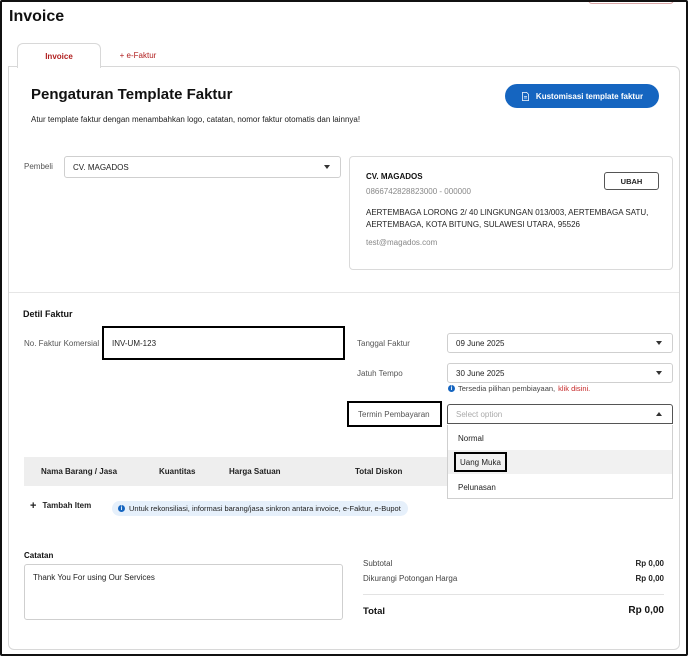 The width and height of the screenshot is (688, 656). Describe the element at coordinates (394, 176) in the screenshot. I see `buyer-card-name: CV. MAGADOS` at that location.